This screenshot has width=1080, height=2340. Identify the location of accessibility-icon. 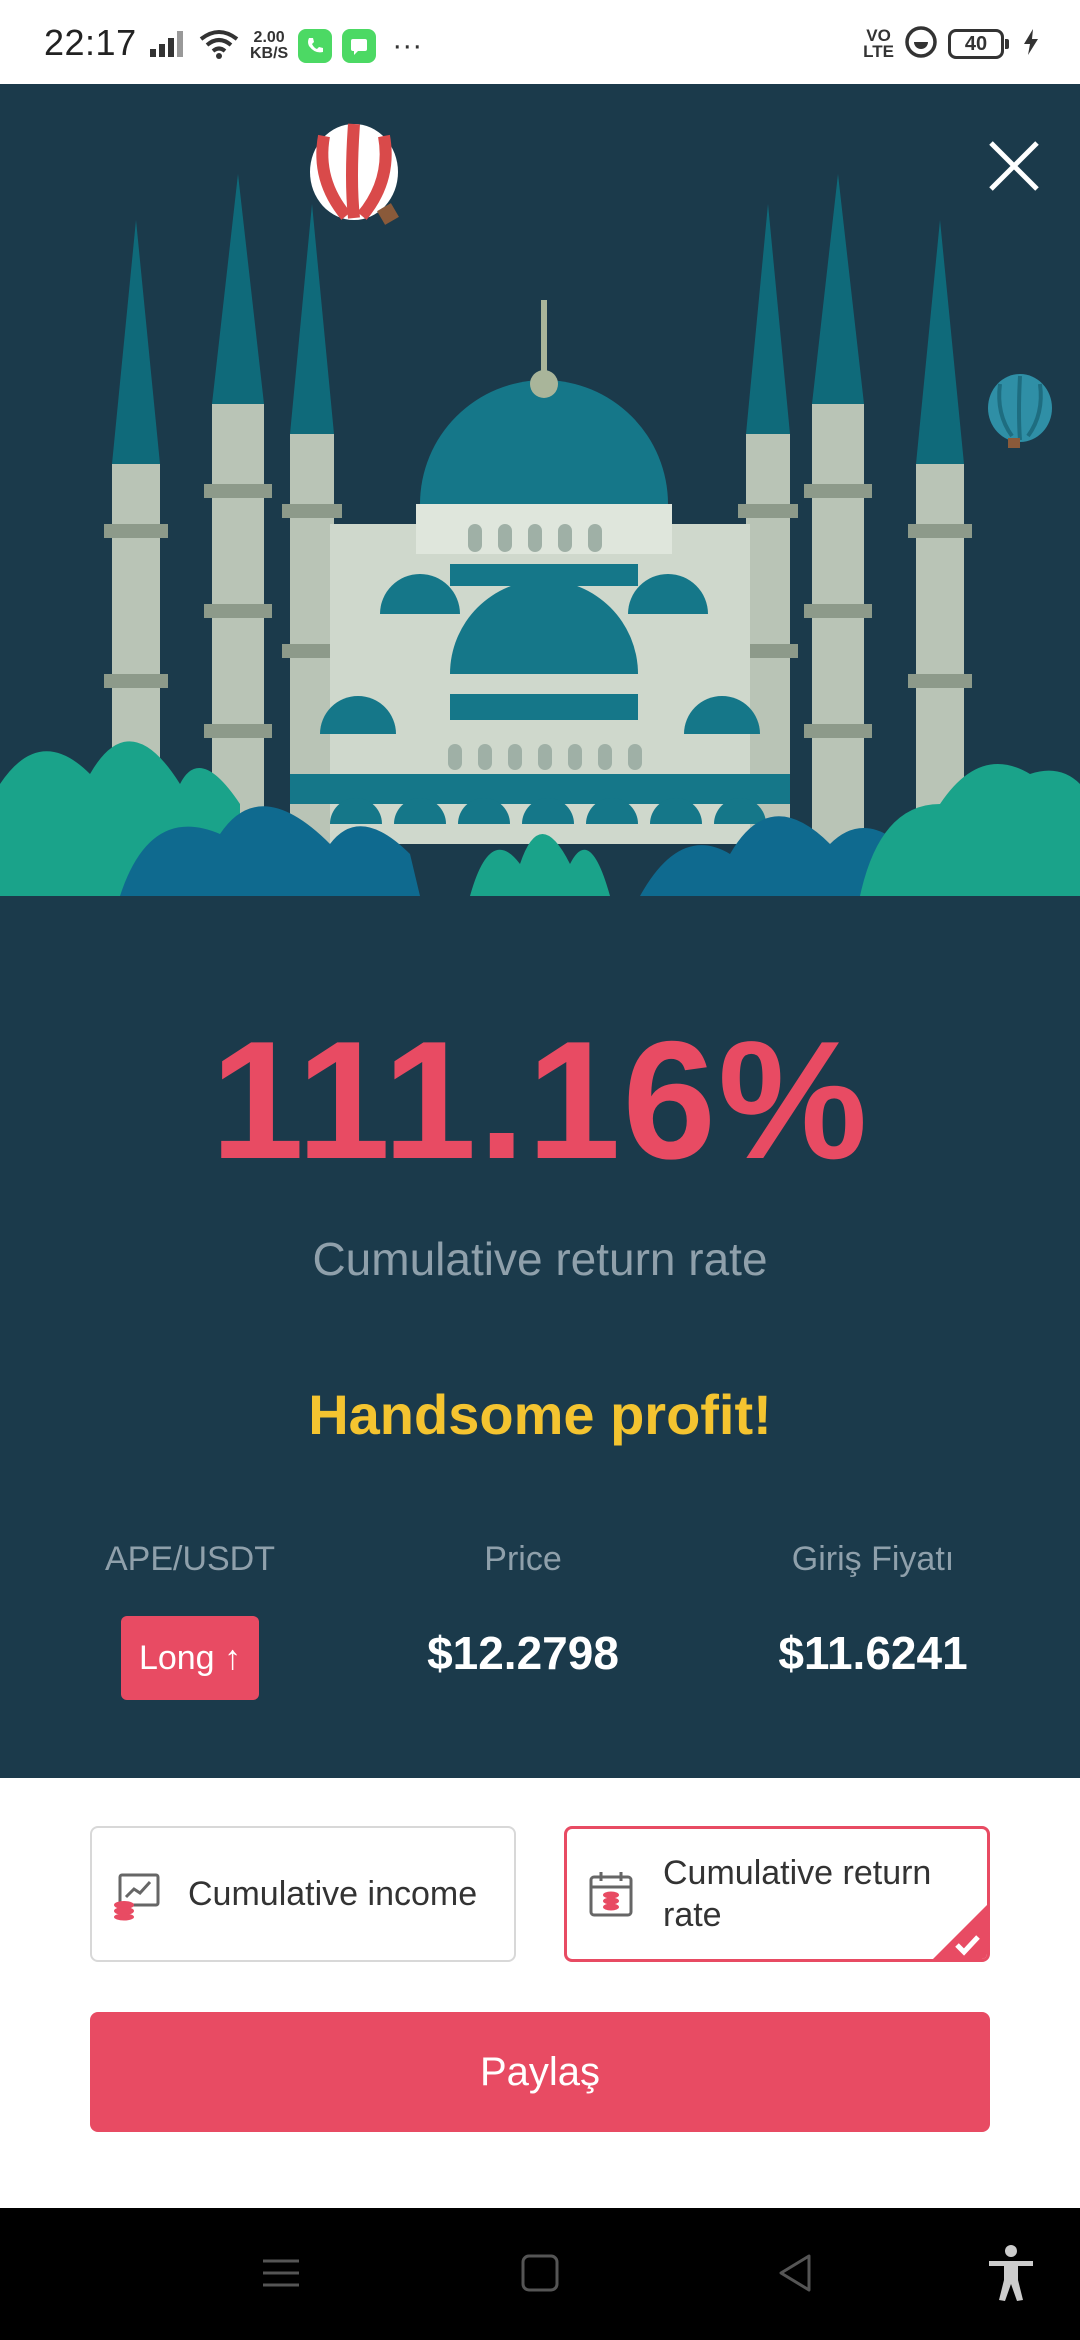
(1011, 2273).